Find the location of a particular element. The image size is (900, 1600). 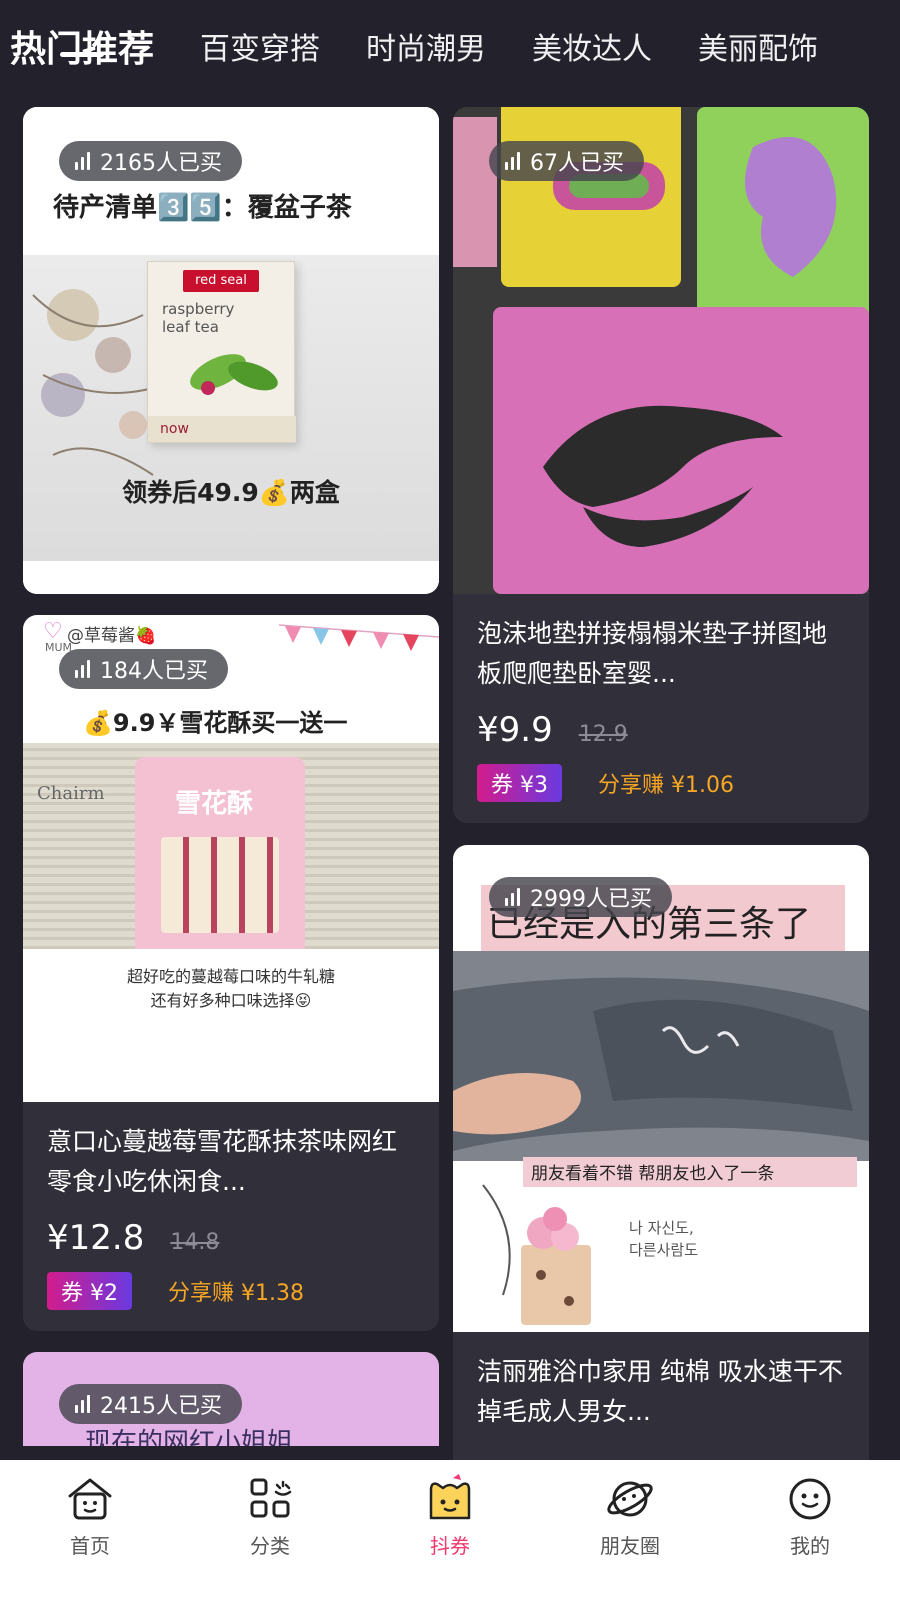

category-tabs: 热门推荐 百变穿搭 时尚潮男 美妆达人 美丽配饰 is located at coordinates (450, 45).